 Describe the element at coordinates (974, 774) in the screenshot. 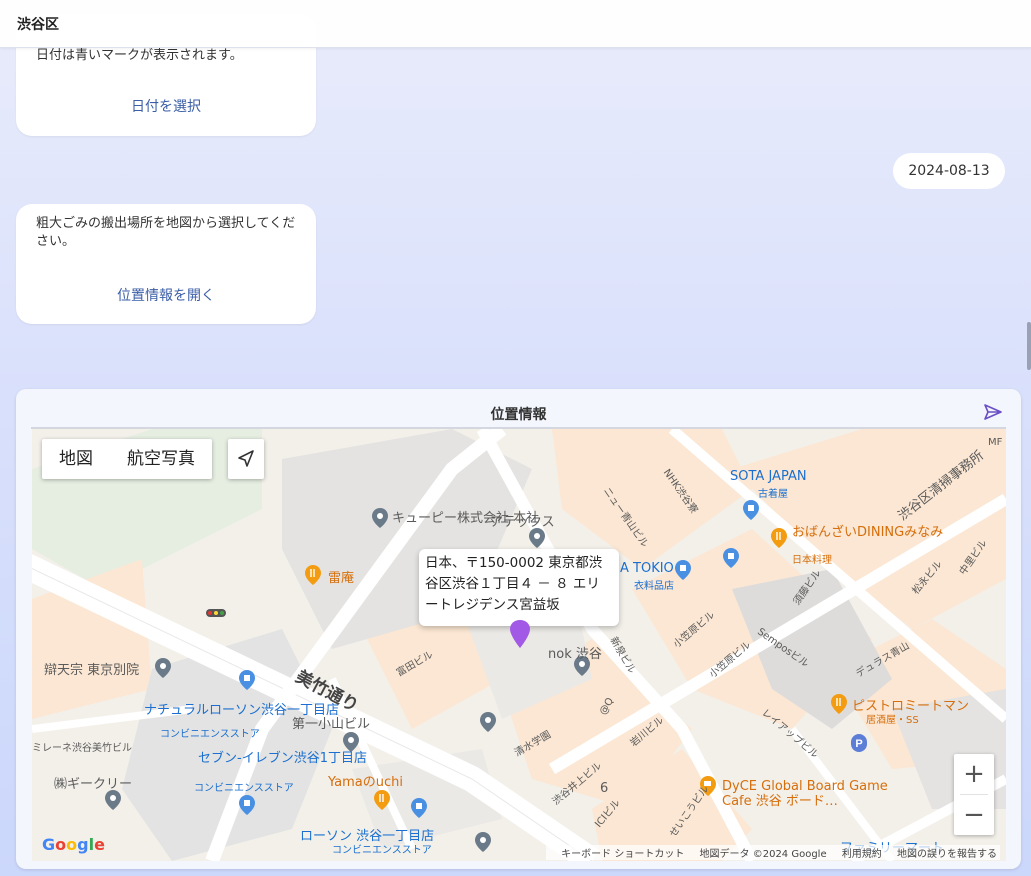

I see `zoom-in-button: +` at that location.